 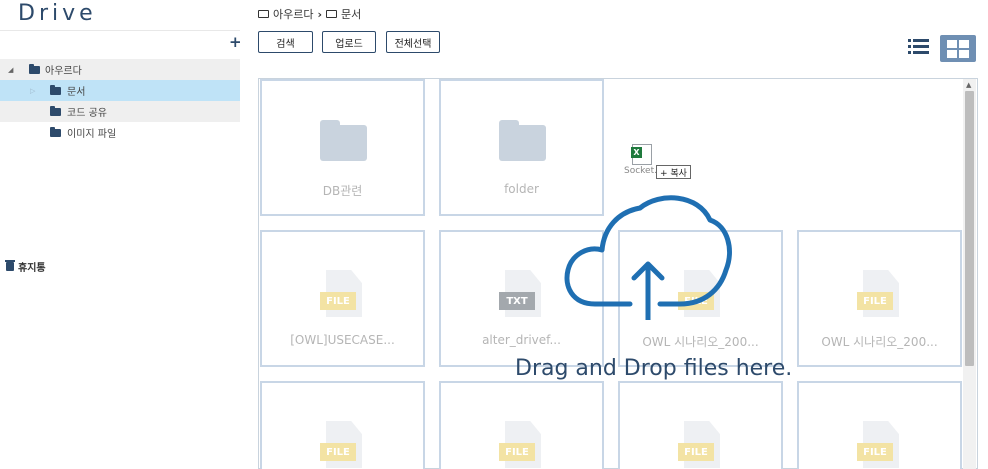 What do you see at coordinates (120, 111) in the screenshot?
I see `tree-item-code-share: 코드 공유` at bounding box center [120, 111].